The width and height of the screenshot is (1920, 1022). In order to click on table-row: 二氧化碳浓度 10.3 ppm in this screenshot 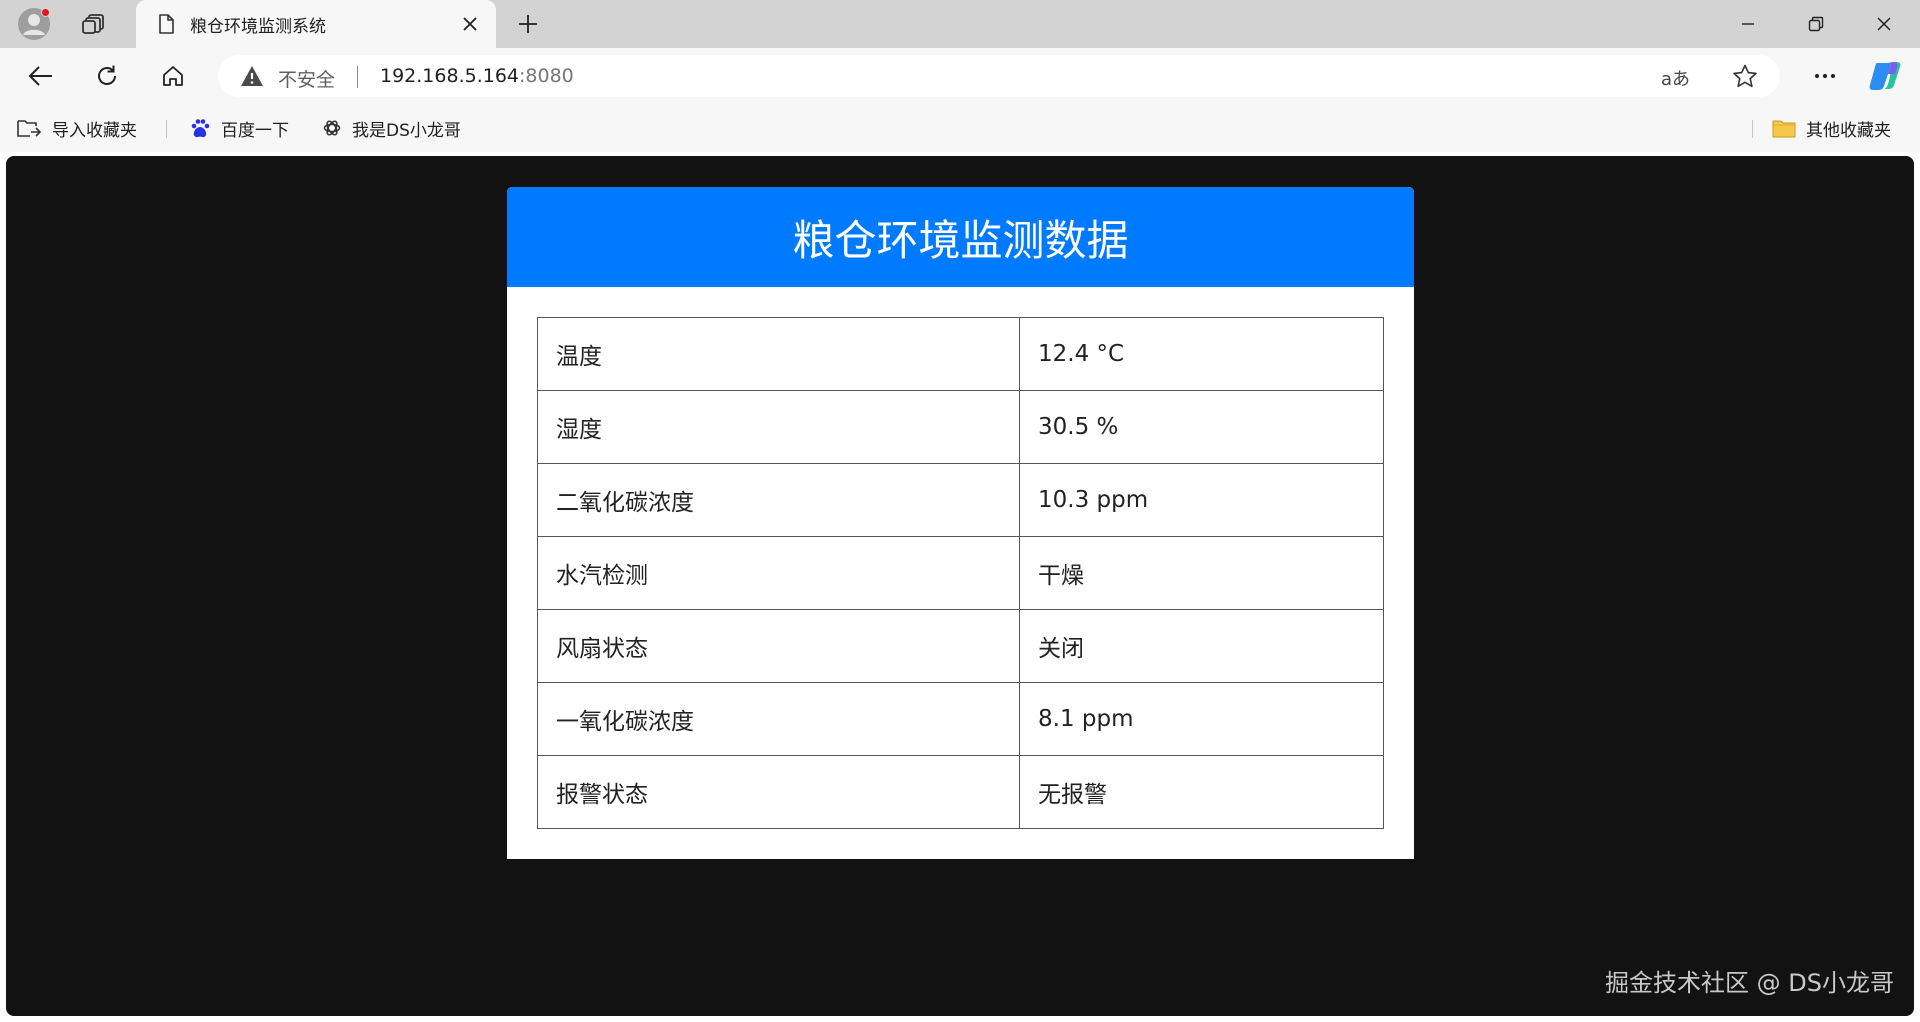, I will do `click(960, 500)`.